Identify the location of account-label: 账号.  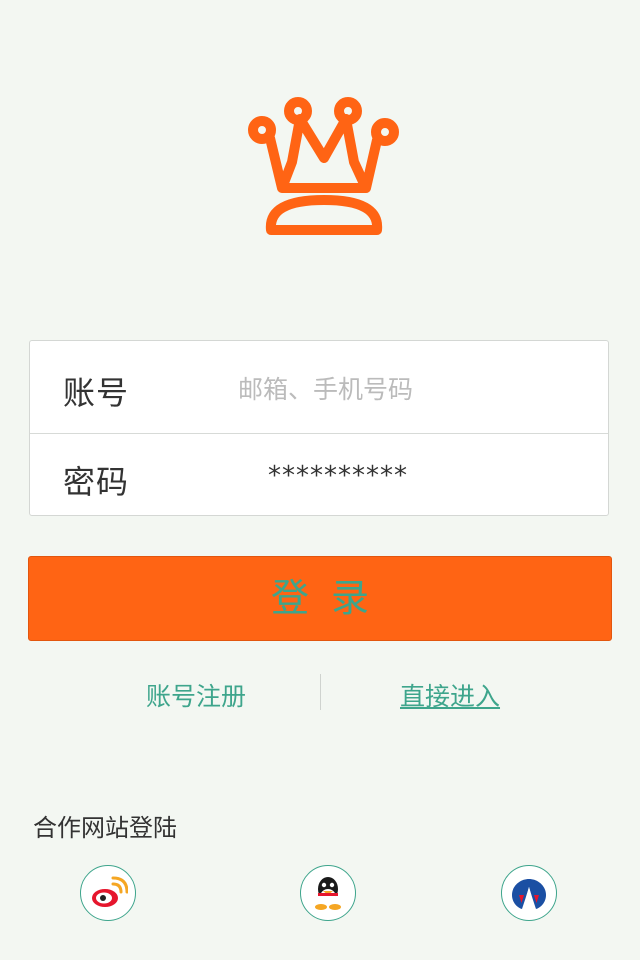
(96, 393).